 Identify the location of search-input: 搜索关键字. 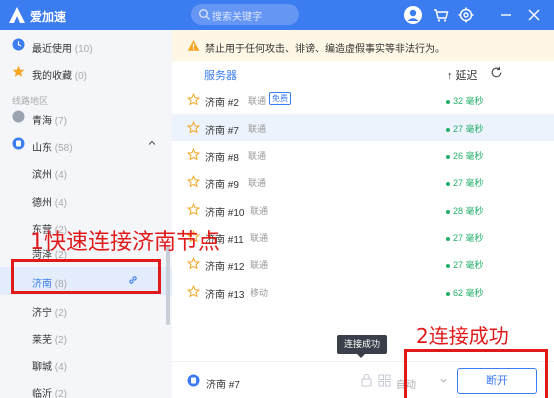
(245, 14).